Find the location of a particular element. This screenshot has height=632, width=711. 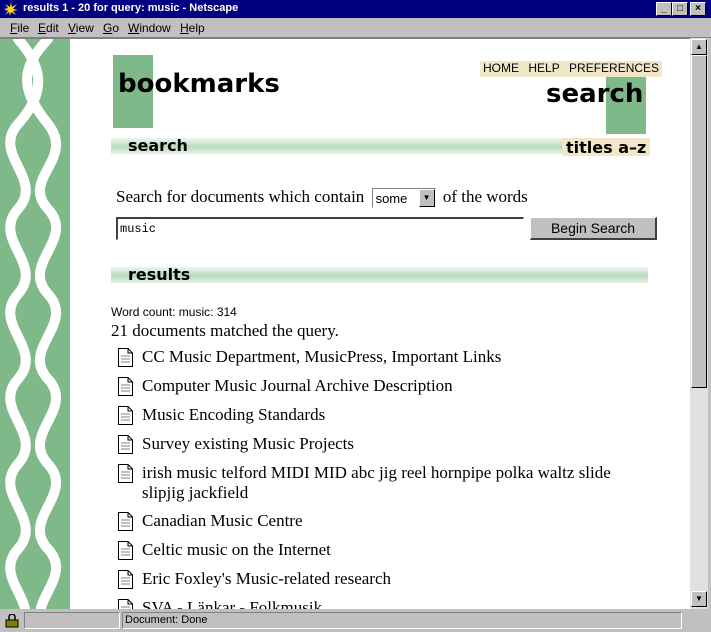

decorative-braid is located at coordinates (35, 324).